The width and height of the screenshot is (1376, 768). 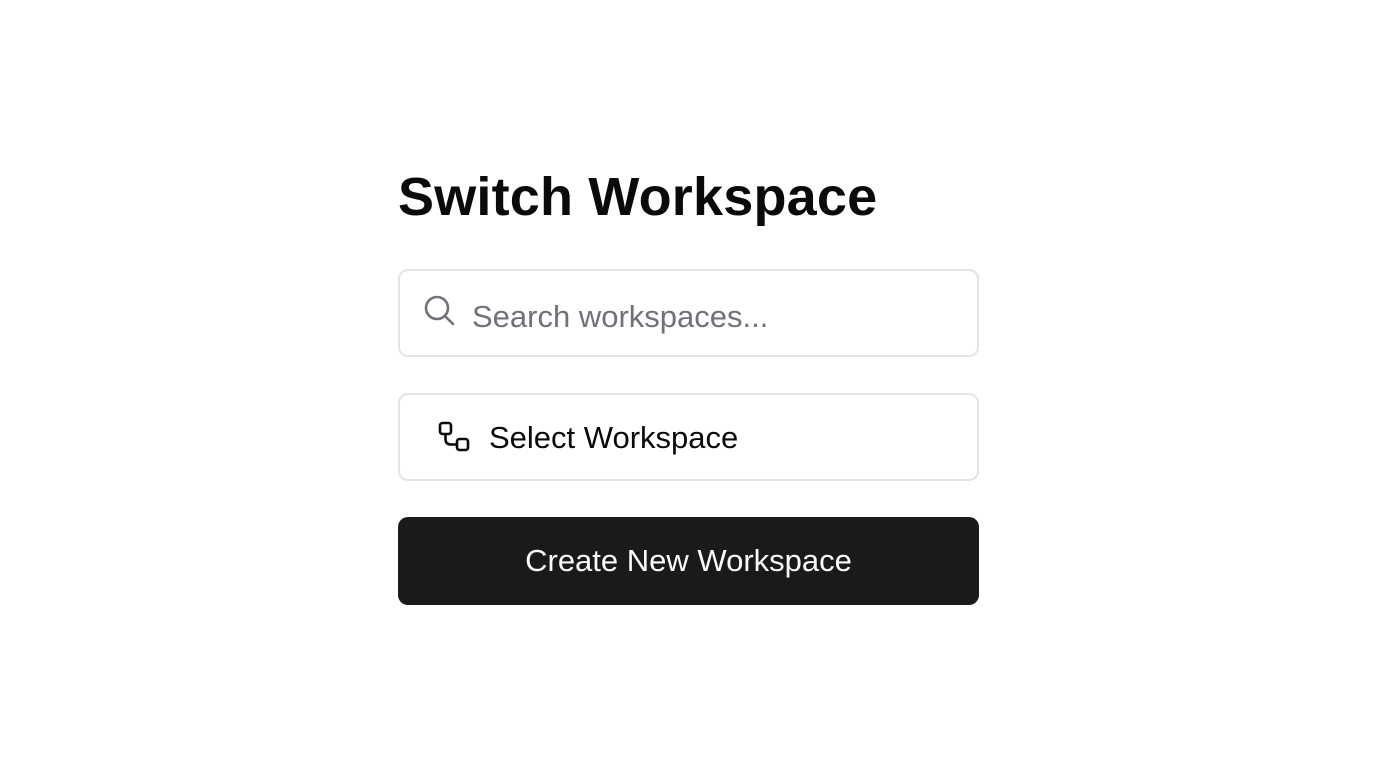 I want to click on workspace-switch-icon, so click(x=454, y=436).